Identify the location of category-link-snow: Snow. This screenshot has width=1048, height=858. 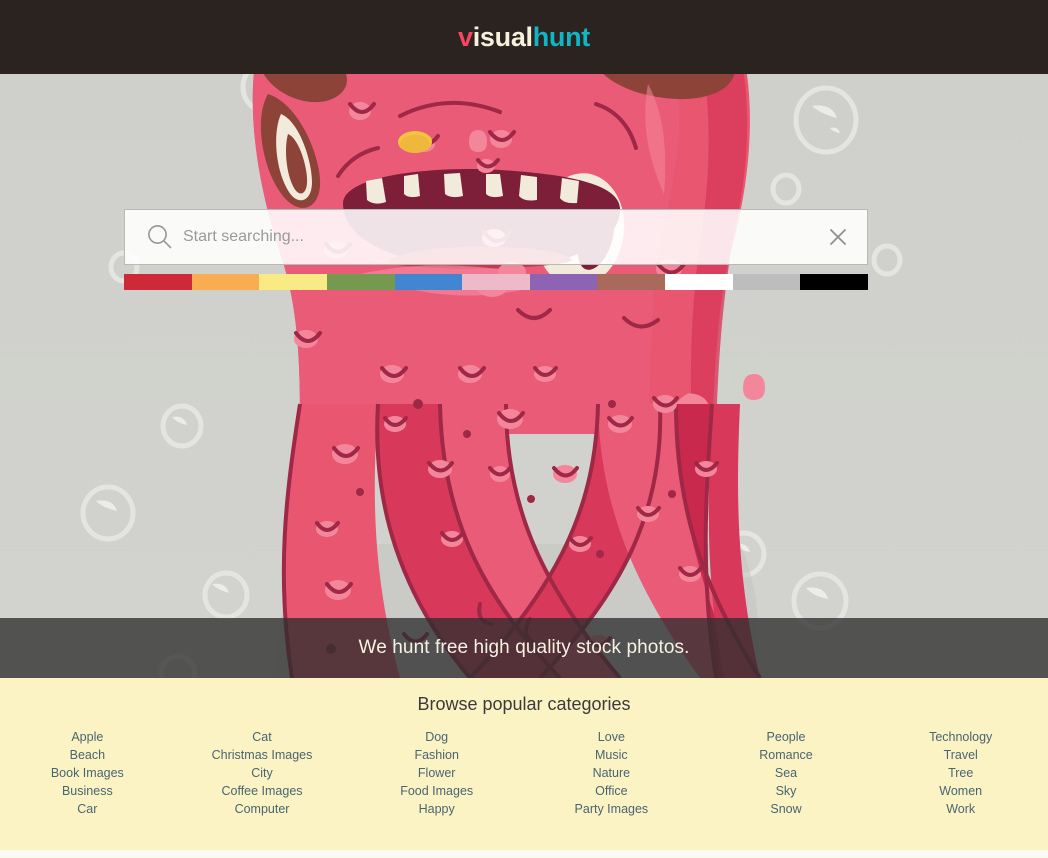
(786, 809).